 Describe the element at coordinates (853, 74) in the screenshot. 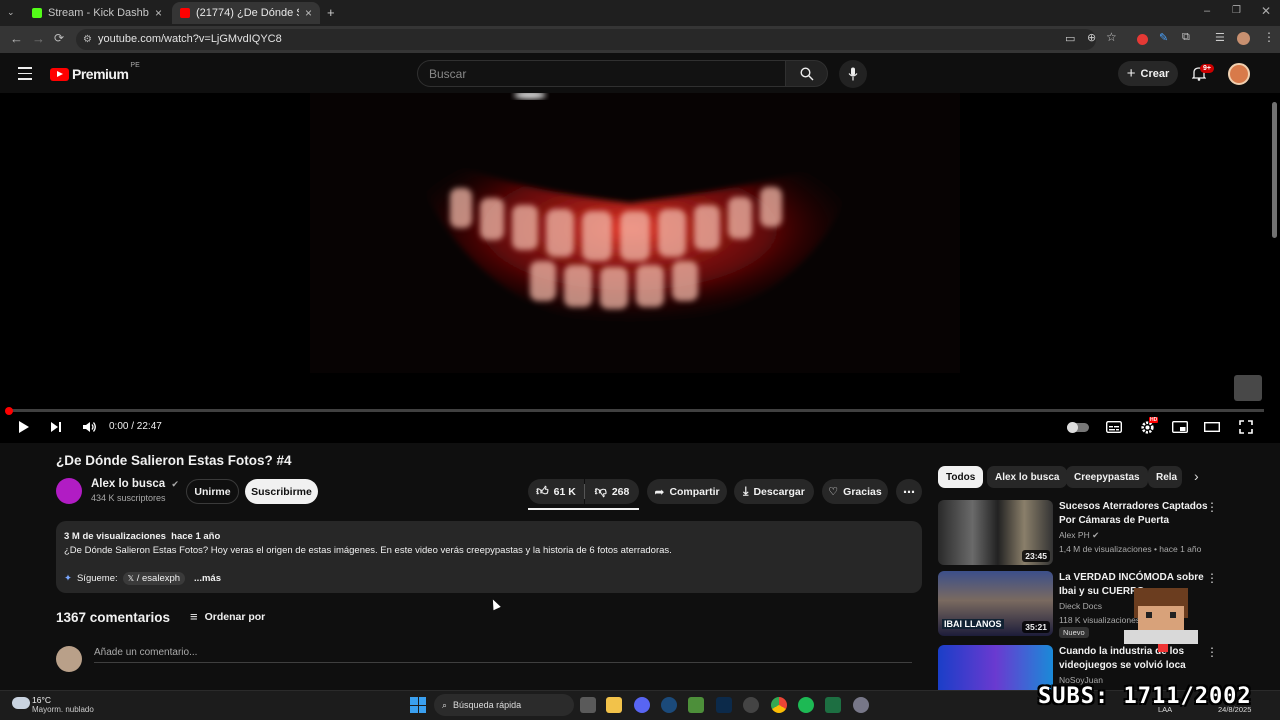

I see `voice-search-button` at that location.